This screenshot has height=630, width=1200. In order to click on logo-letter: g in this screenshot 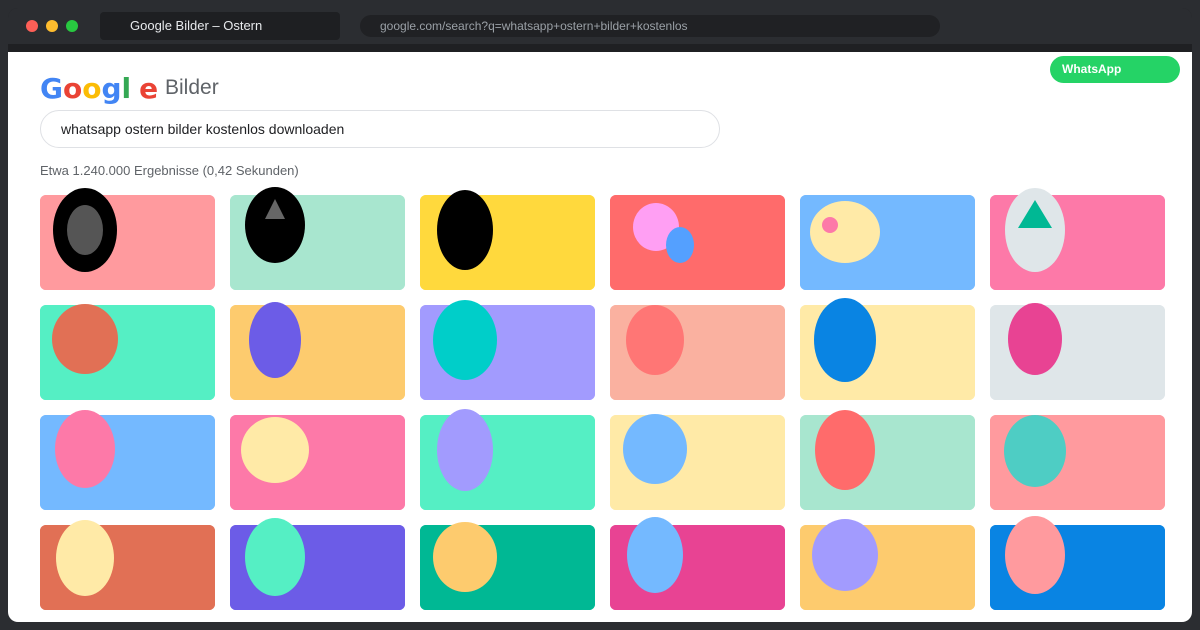, I will do `click(111, 88)`.